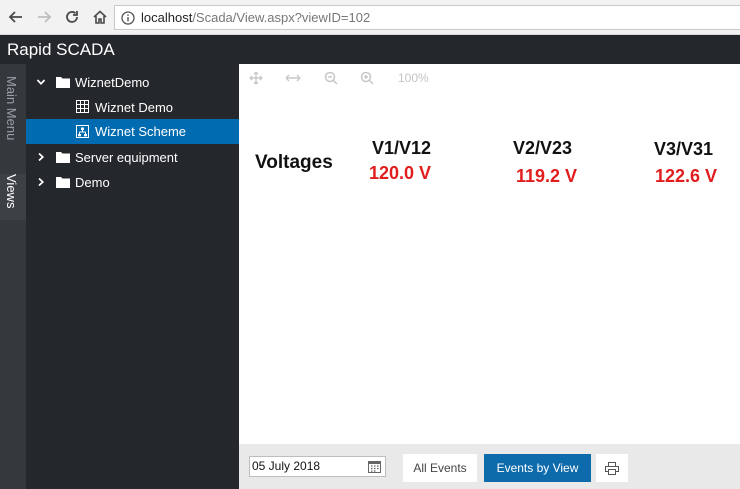 This screenshot has height=489, width=740. Describe the element at coordinates (686, 176) in the screenshot. I see `channel-value: 122.6 V` at that location.